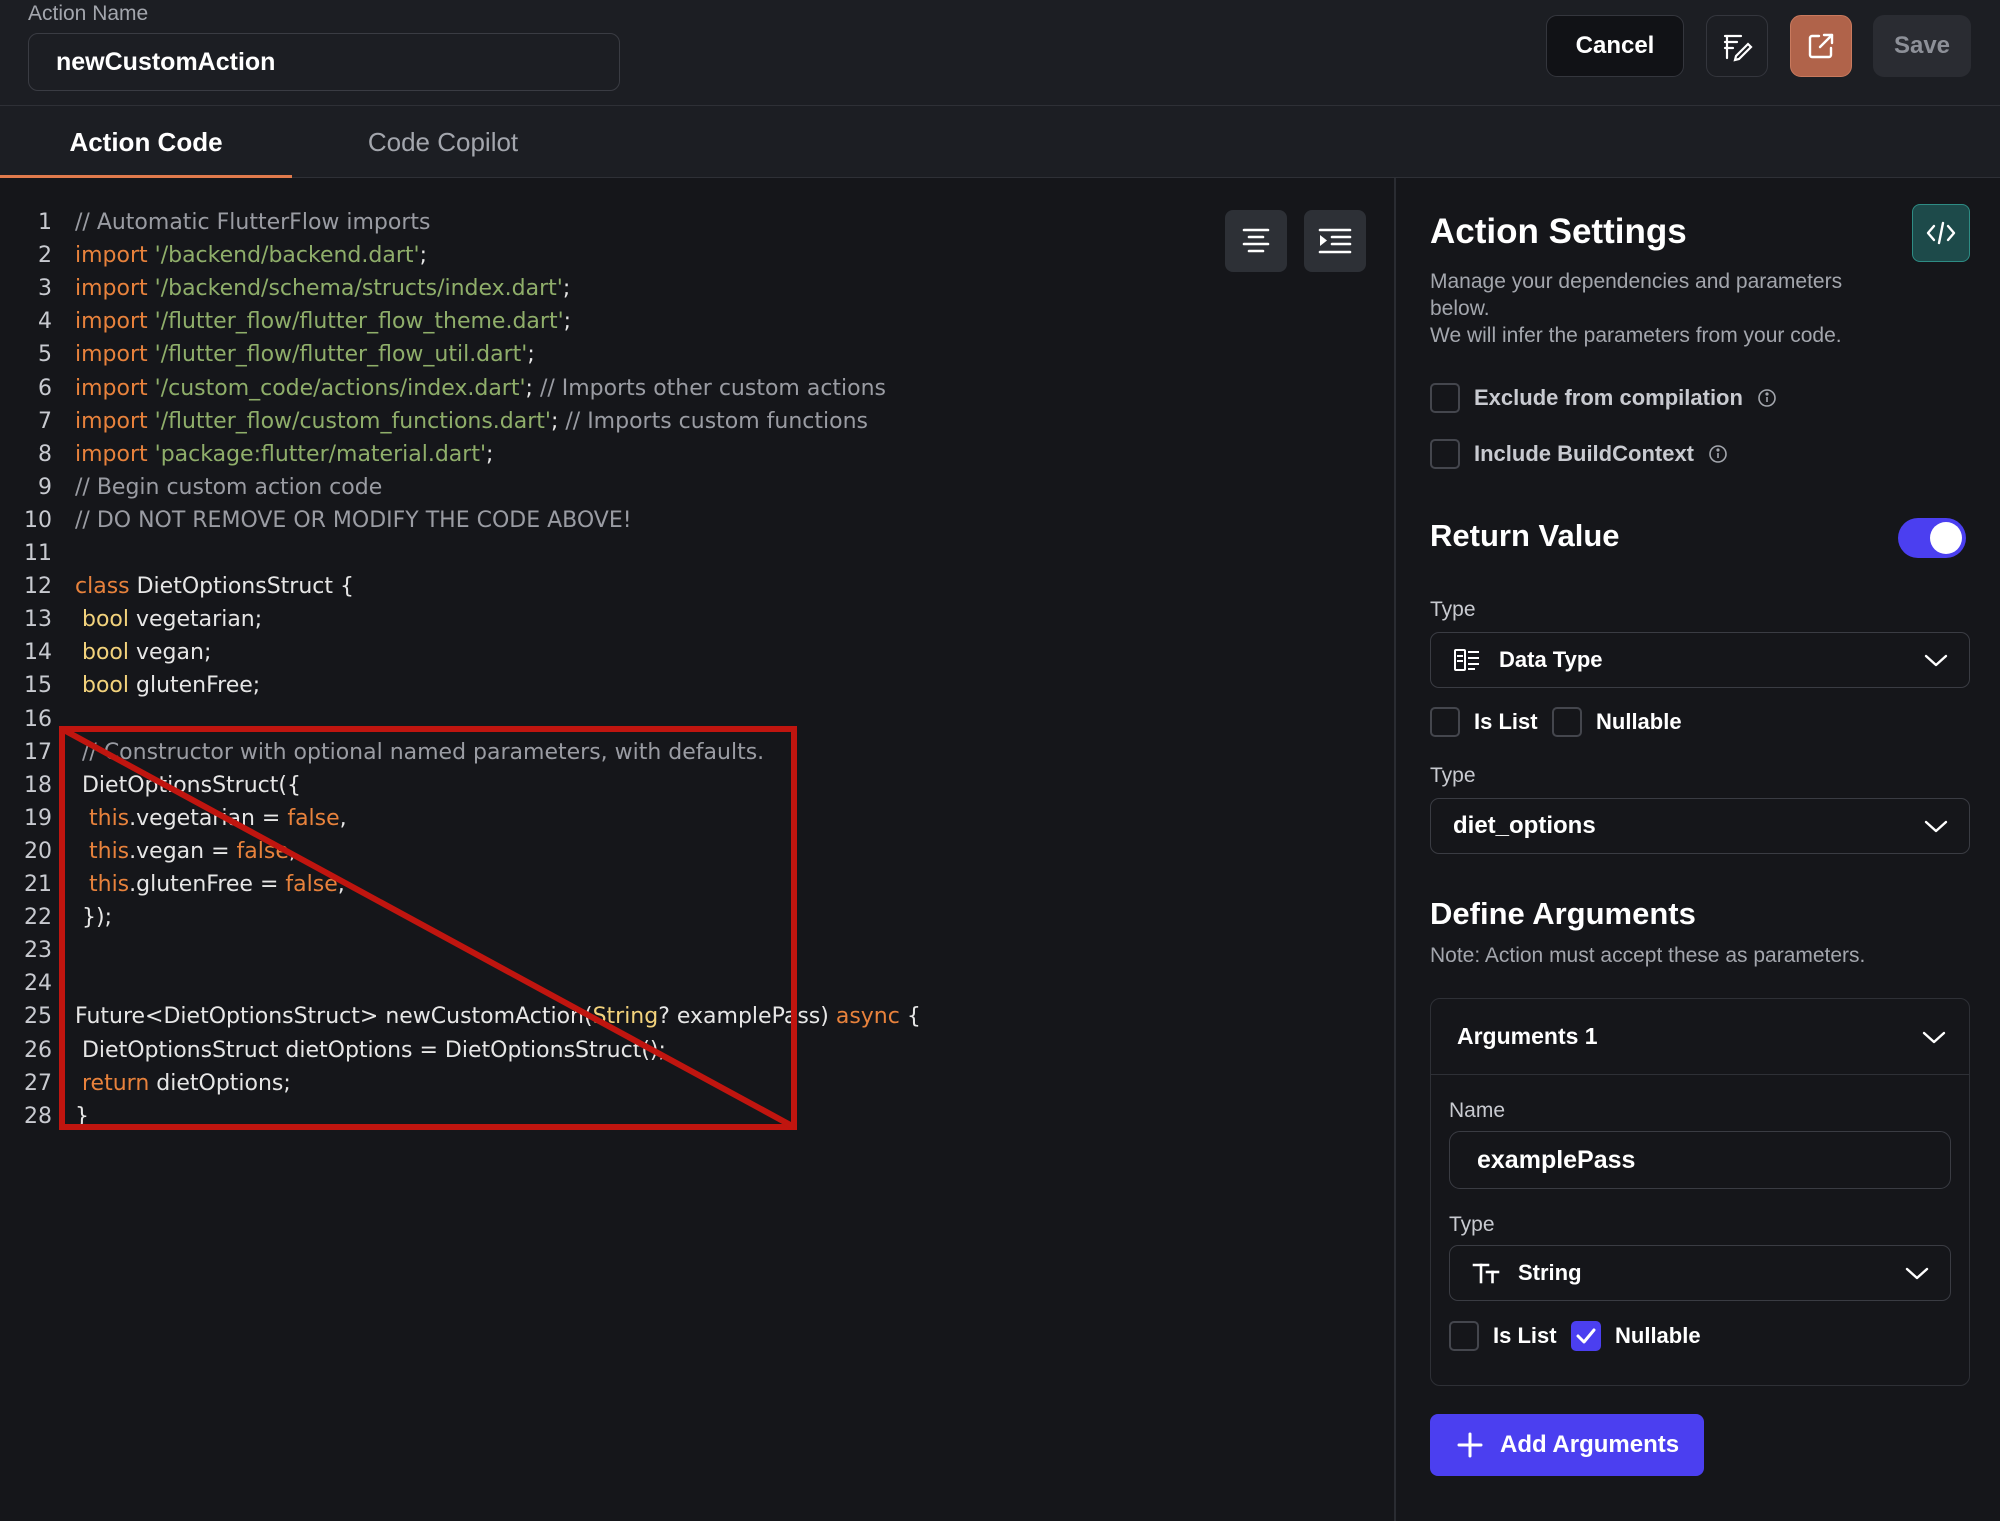 The height and width of the screenshot is (1521, 2000). I want to click on code-brackets-icon, so click(1941, 233).